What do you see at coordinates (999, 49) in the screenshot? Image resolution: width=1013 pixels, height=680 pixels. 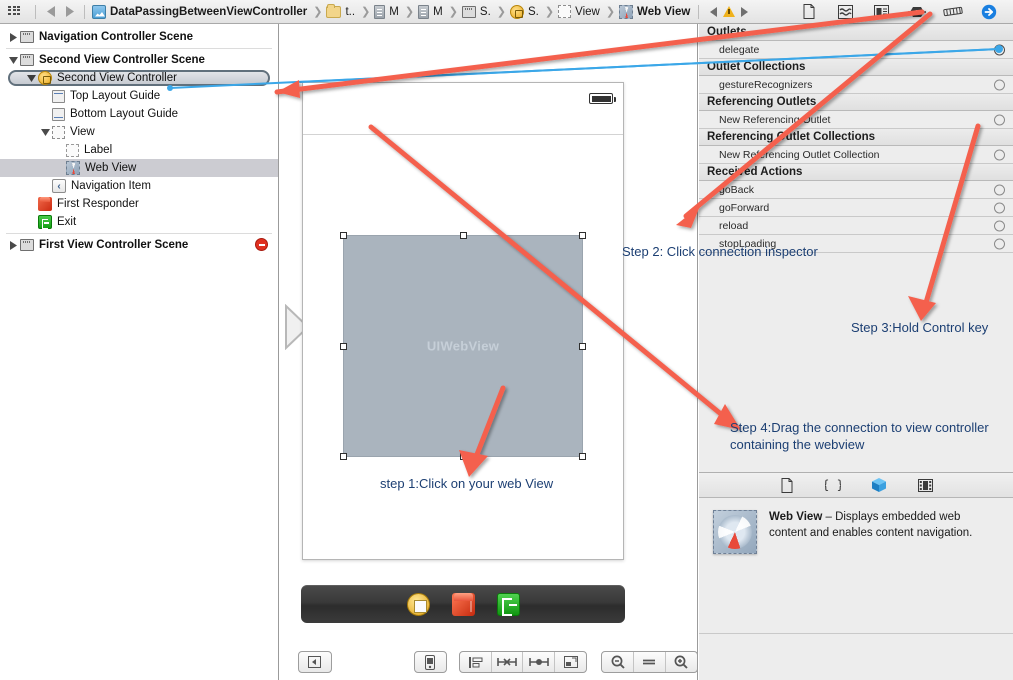 I see `connection-well-filled-icon` at bounding box center [999, 49].